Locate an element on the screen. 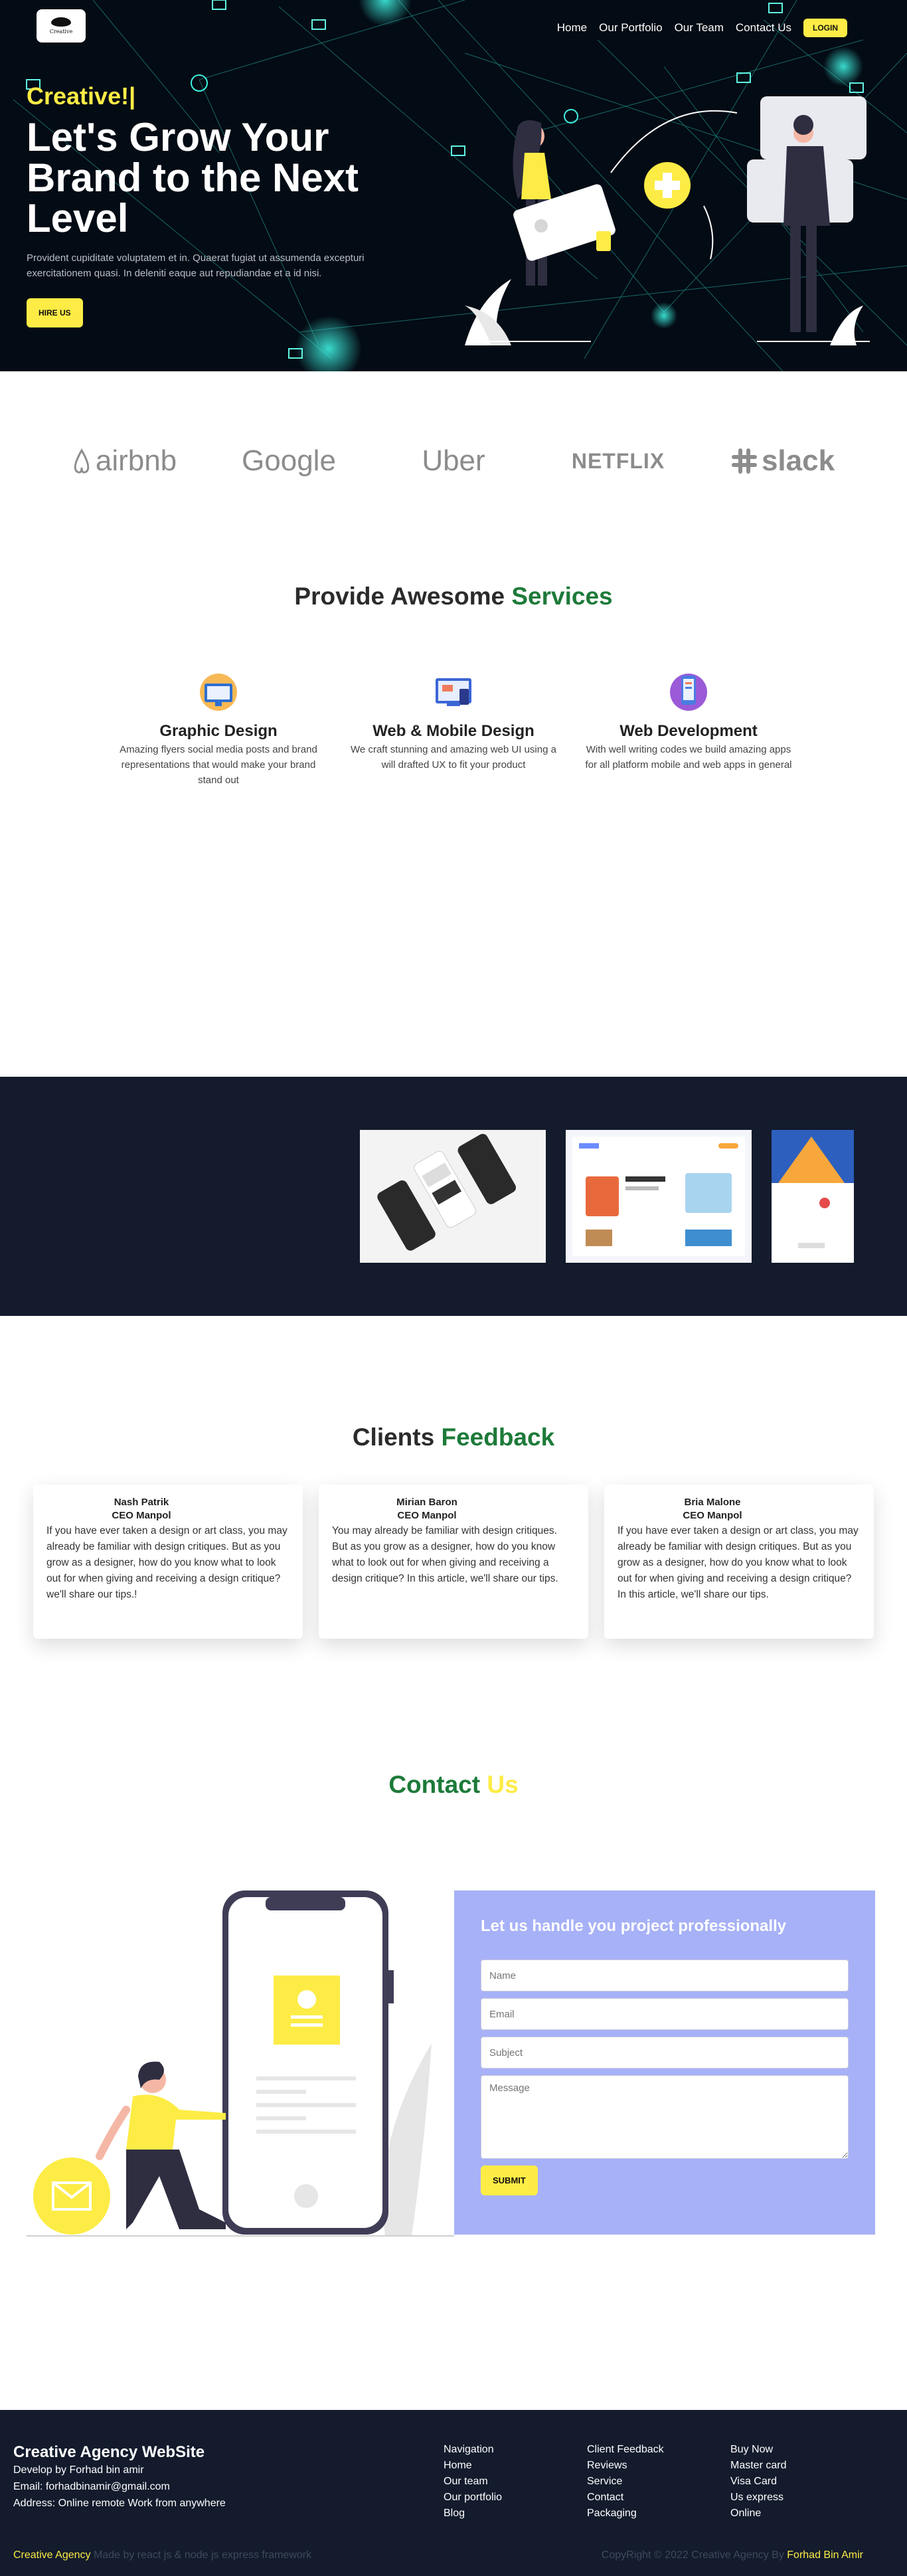 This screenshot has height=2576, width=907. portfolio-carousel is located at coordinates (453, 1196).